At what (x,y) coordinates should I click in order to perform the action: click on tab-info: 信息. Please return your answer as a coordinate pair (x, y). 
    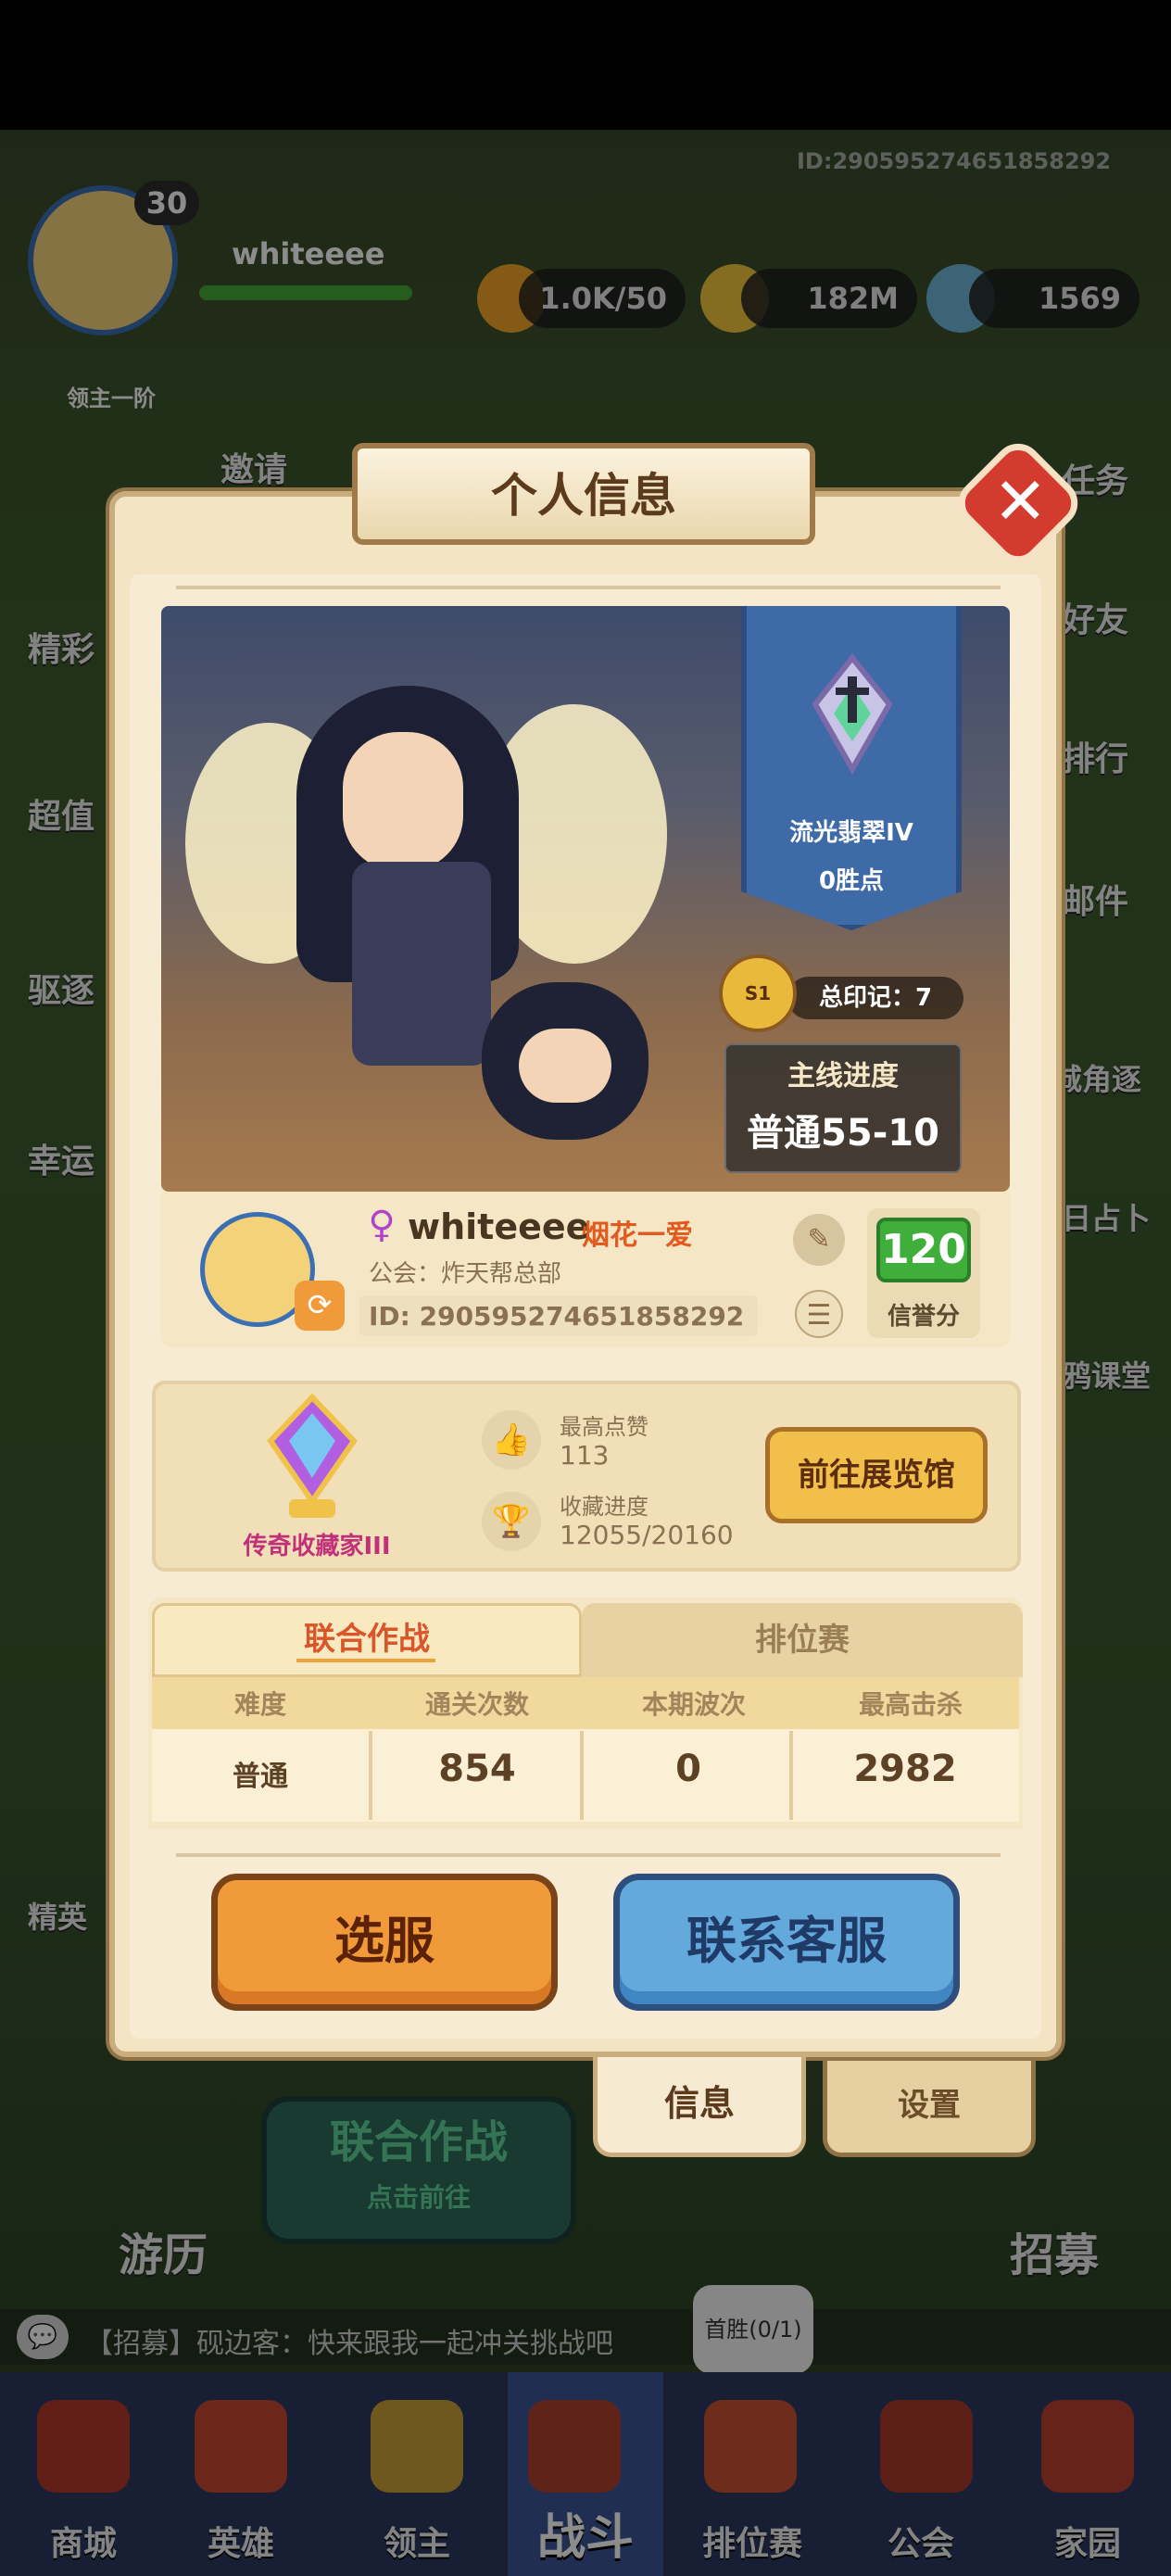
    Looking at the image, I should click on (700, 2107).